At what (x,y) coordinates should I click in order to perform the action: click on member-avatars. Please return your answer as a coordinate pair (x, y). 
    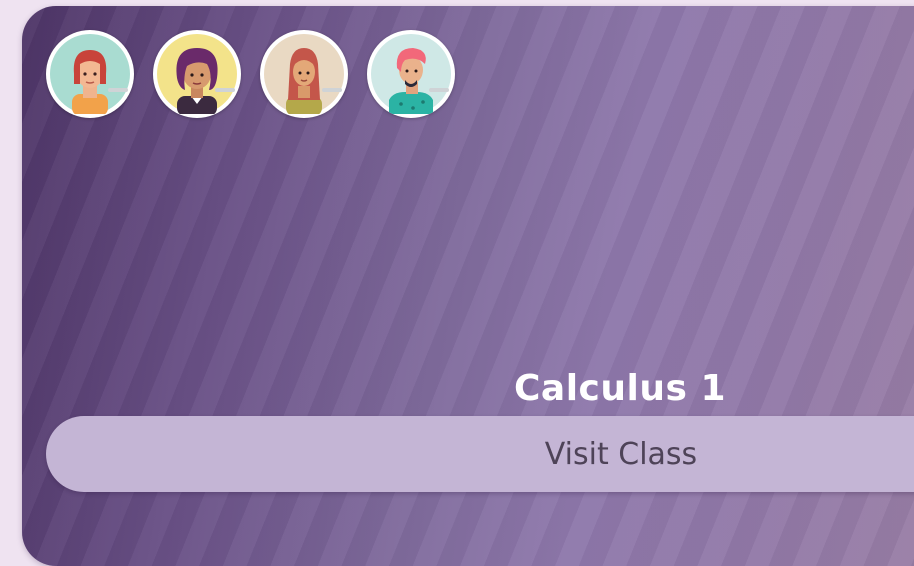
    Looking at the image, I should click on (250, 74).